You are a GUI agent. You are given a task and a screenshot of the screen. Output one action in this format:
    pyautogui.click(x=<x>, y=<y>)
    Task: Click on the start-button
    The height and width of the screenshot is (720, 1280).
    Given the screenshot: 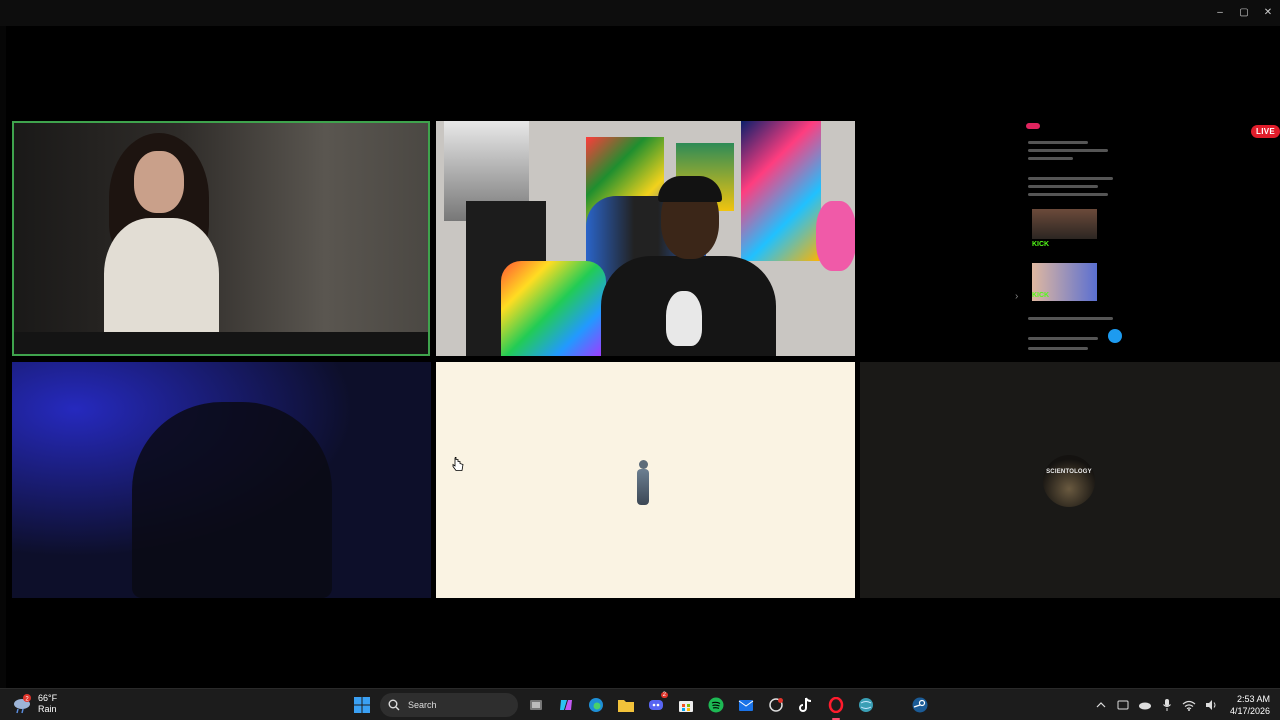 What is the action you would take?
    pyautogui.click(x=362, y=705)
    